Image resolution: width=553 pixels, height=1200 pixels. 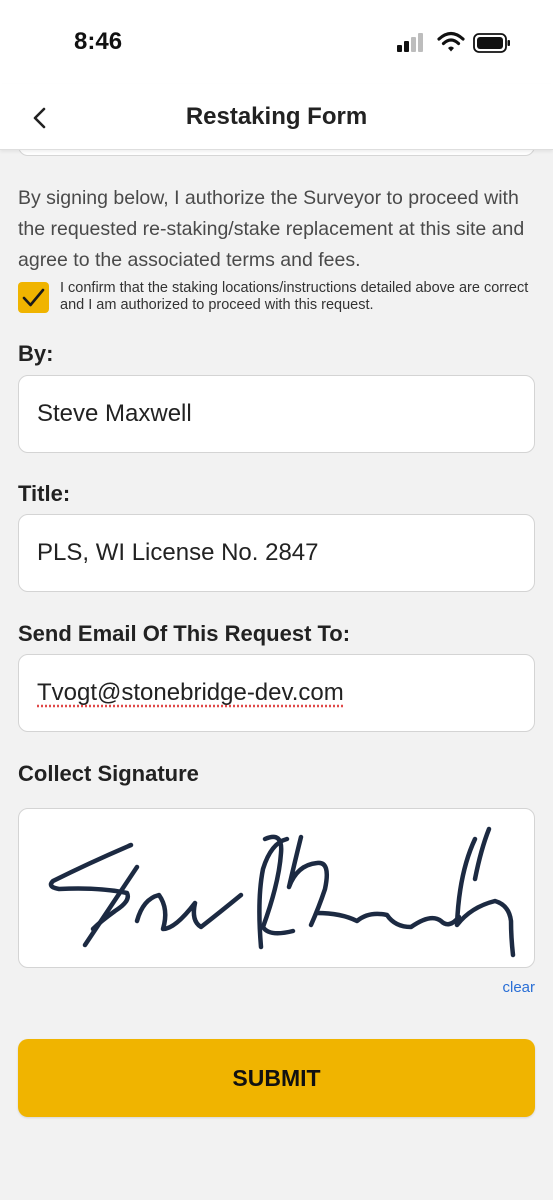 What do you see at coordinates (44, 493) in the screenshot?
I see `title-label: Title:` at bounding box center [44, 493].